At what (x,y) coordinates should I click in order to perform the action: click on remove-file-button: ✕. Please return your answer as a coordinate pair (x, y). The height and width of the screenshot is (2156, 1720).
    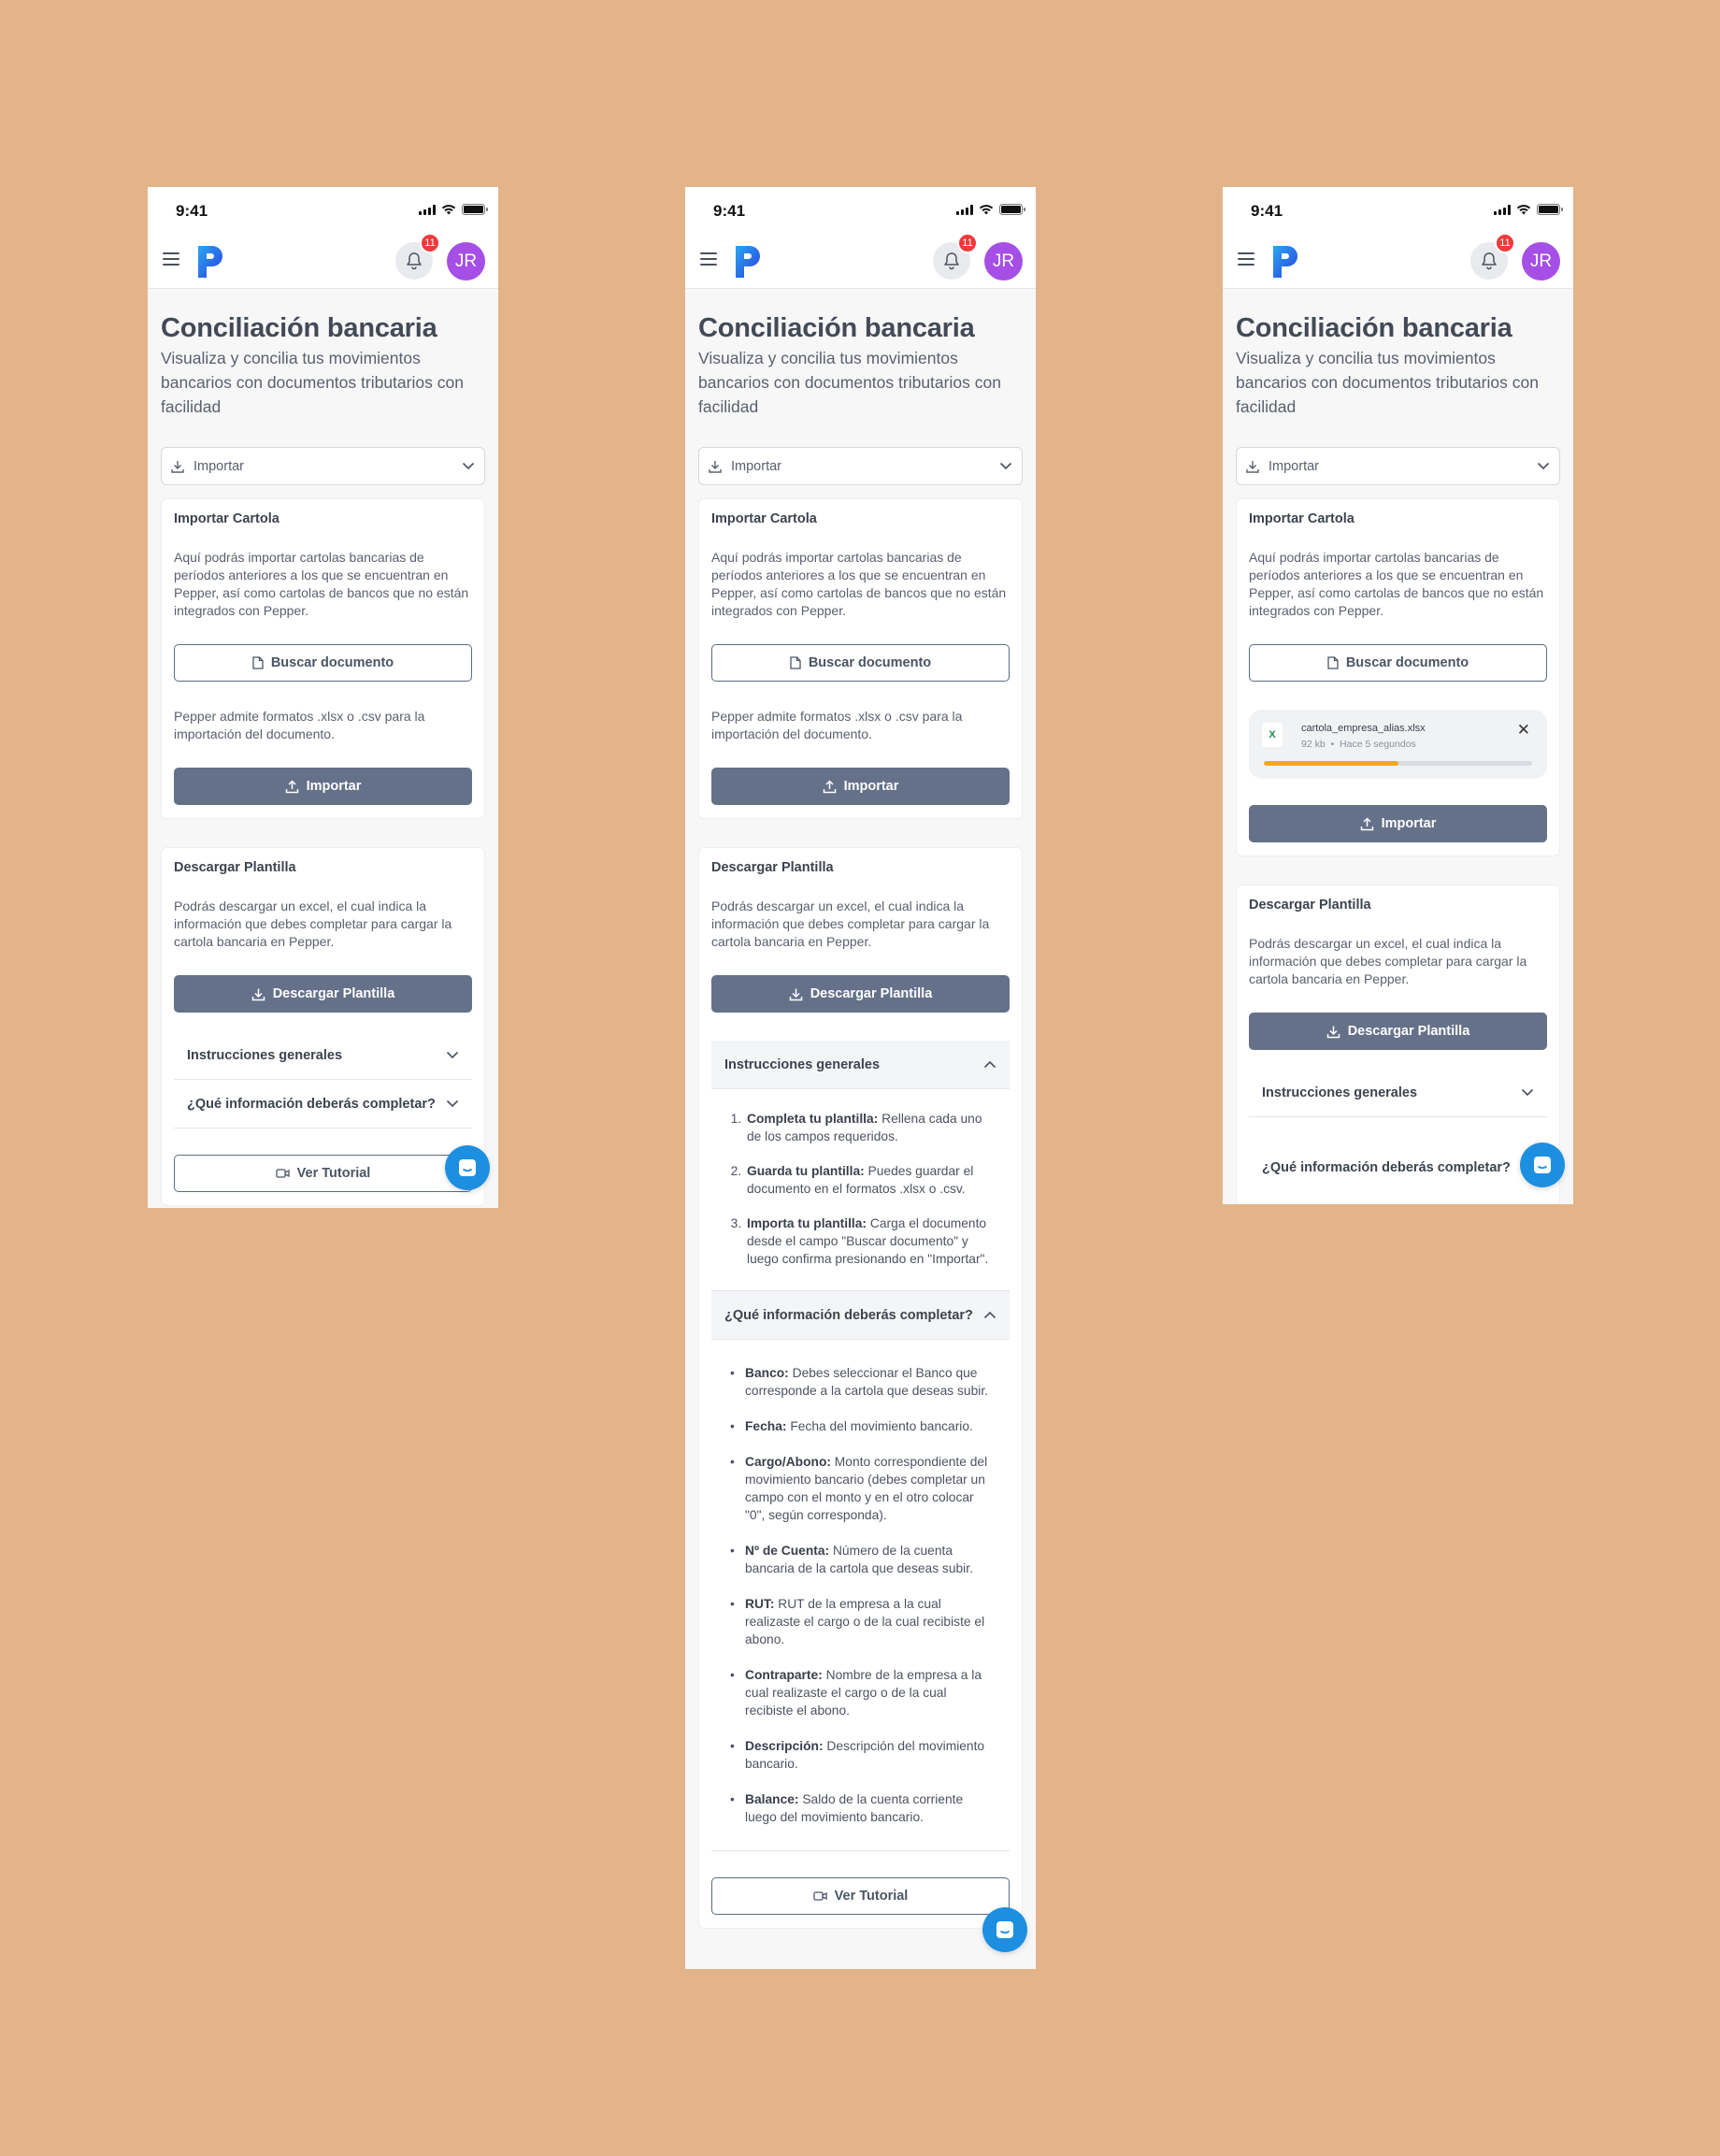
    Looking at the image, I should click on (1523, 730).